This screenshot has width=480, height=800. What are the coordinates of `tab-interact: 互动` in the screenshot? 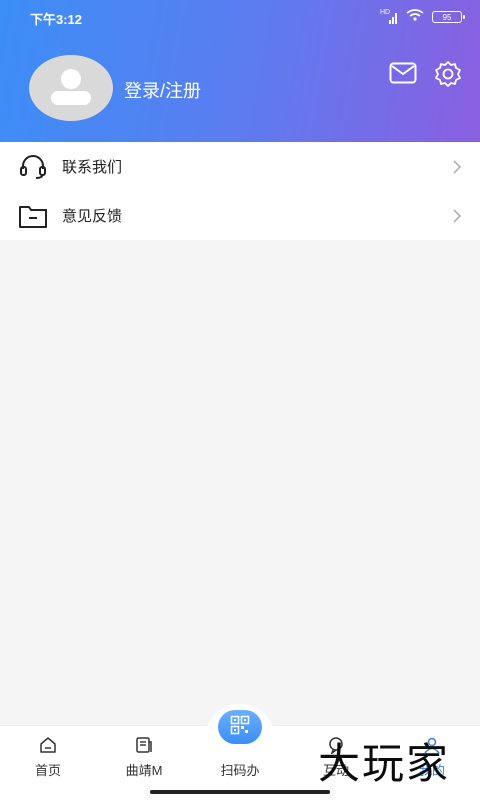 It's located at (336, 757).